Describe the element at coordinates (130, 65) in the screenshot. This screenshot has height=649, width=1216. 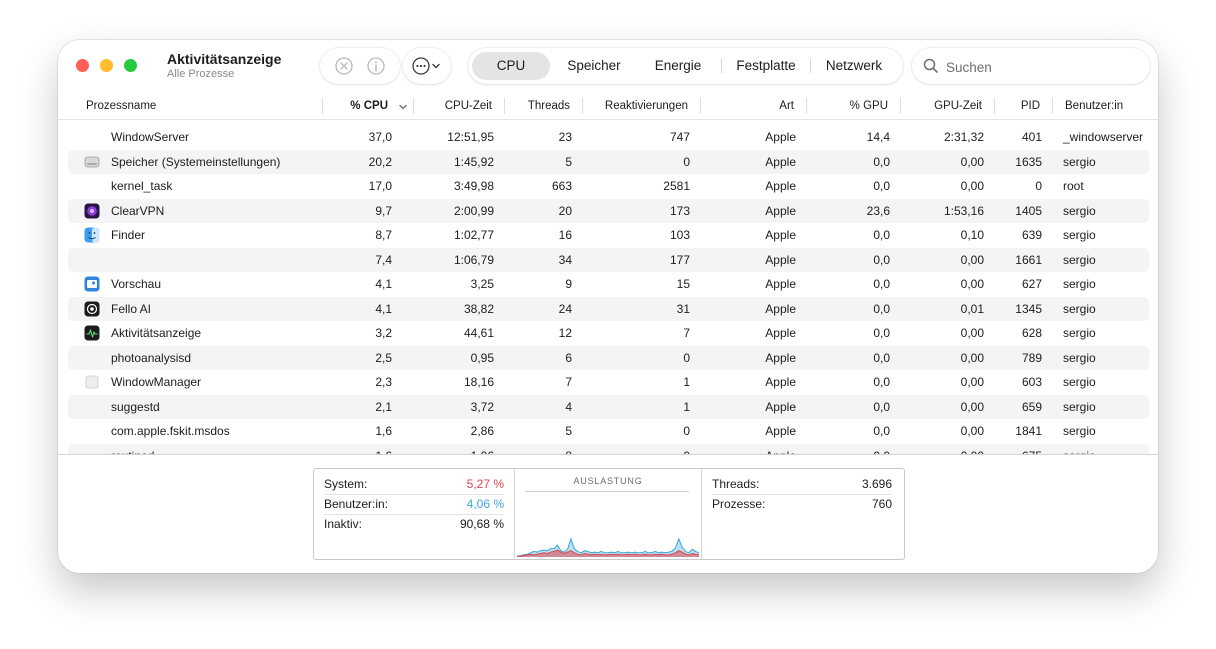
I see `zoom-window-button` at that location.